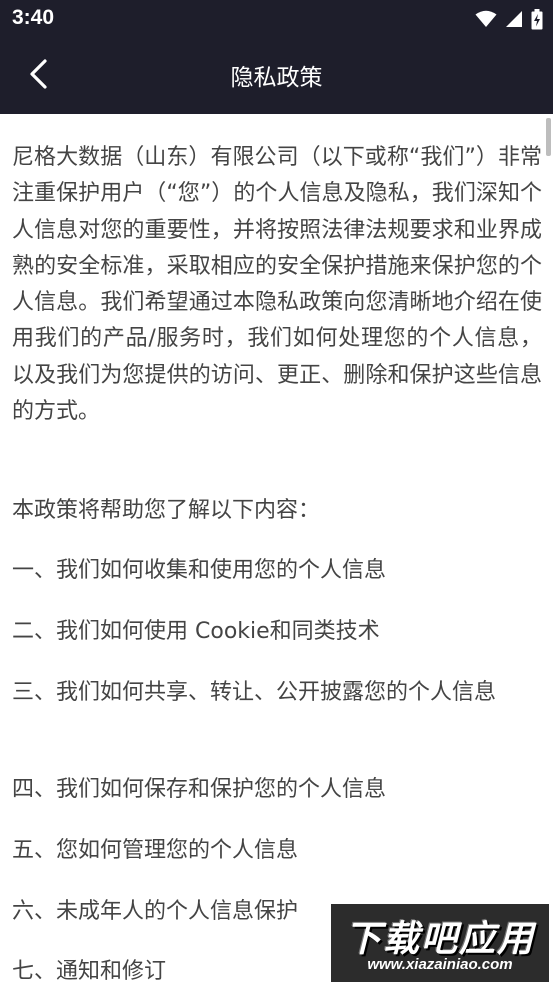 The width and height of the screenshot is (553, 990). I want to click on policy-section-4: 四、我们如何保存和保护您的个人信息, so click(199, 789).